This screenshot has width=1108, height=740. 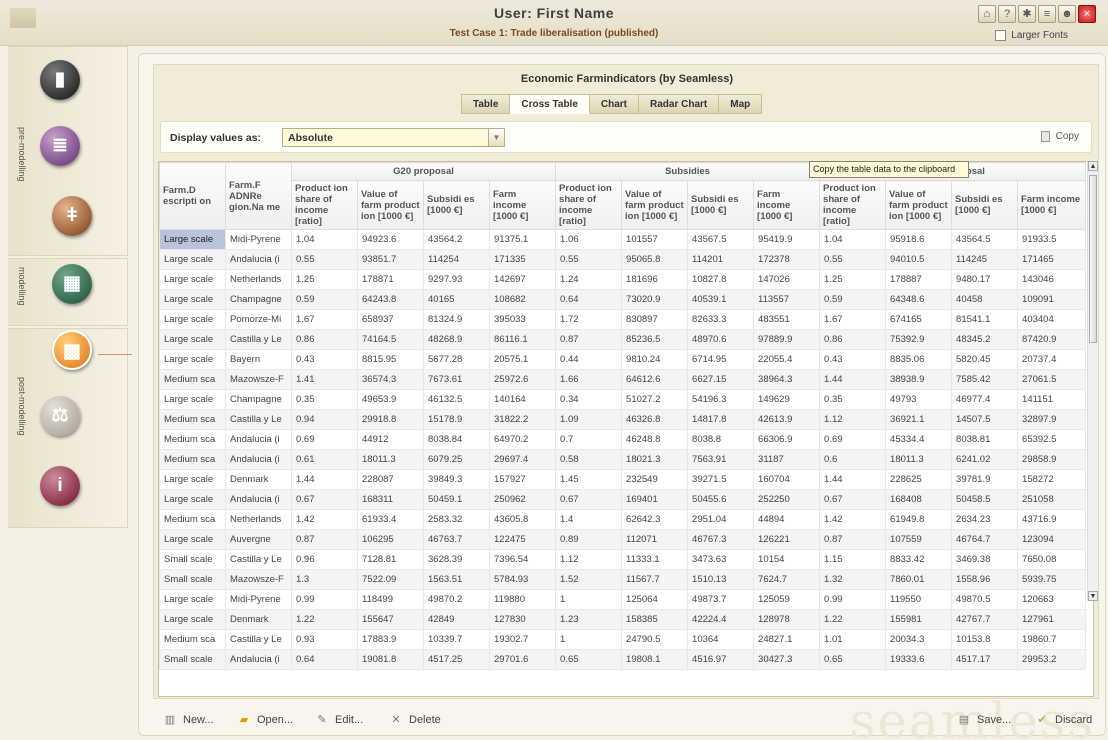 What do you see at coordinates (589, 639) in the screenshot?
I see `value-cell: 1` at bounding box center [589, 639].